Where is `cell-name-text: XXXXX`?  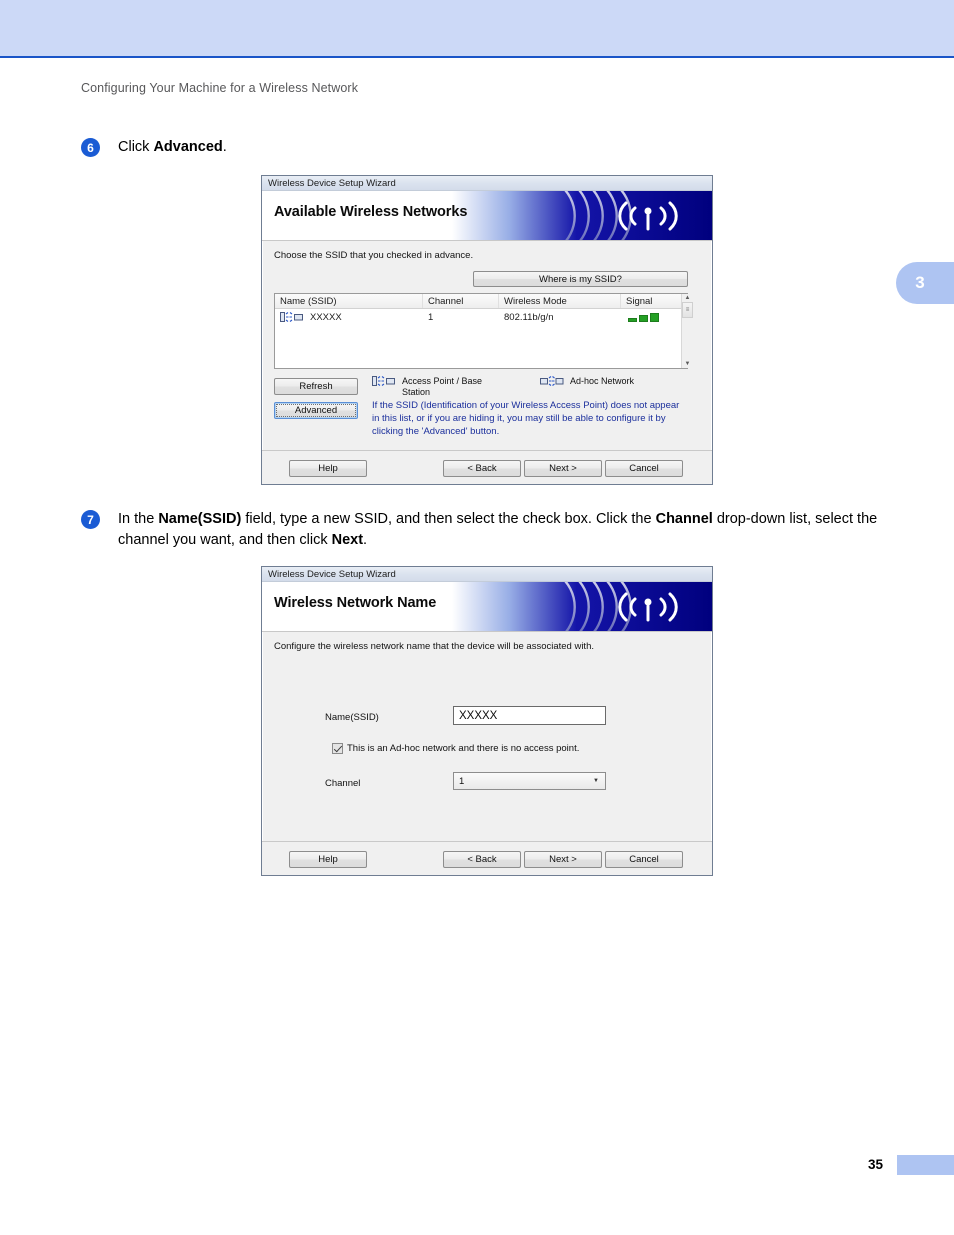 cell-name-text: XXXXX is located at coordinates (326, 317).